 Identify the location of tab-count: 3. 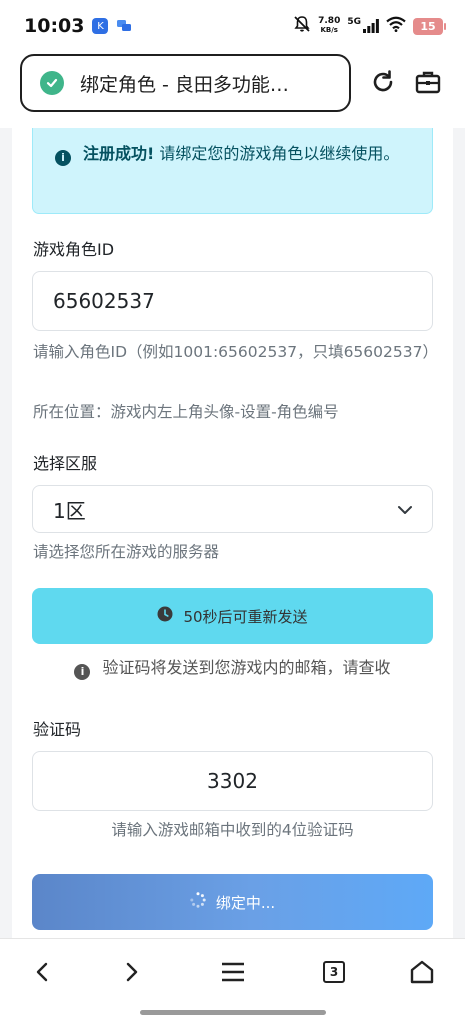
(334, 972).